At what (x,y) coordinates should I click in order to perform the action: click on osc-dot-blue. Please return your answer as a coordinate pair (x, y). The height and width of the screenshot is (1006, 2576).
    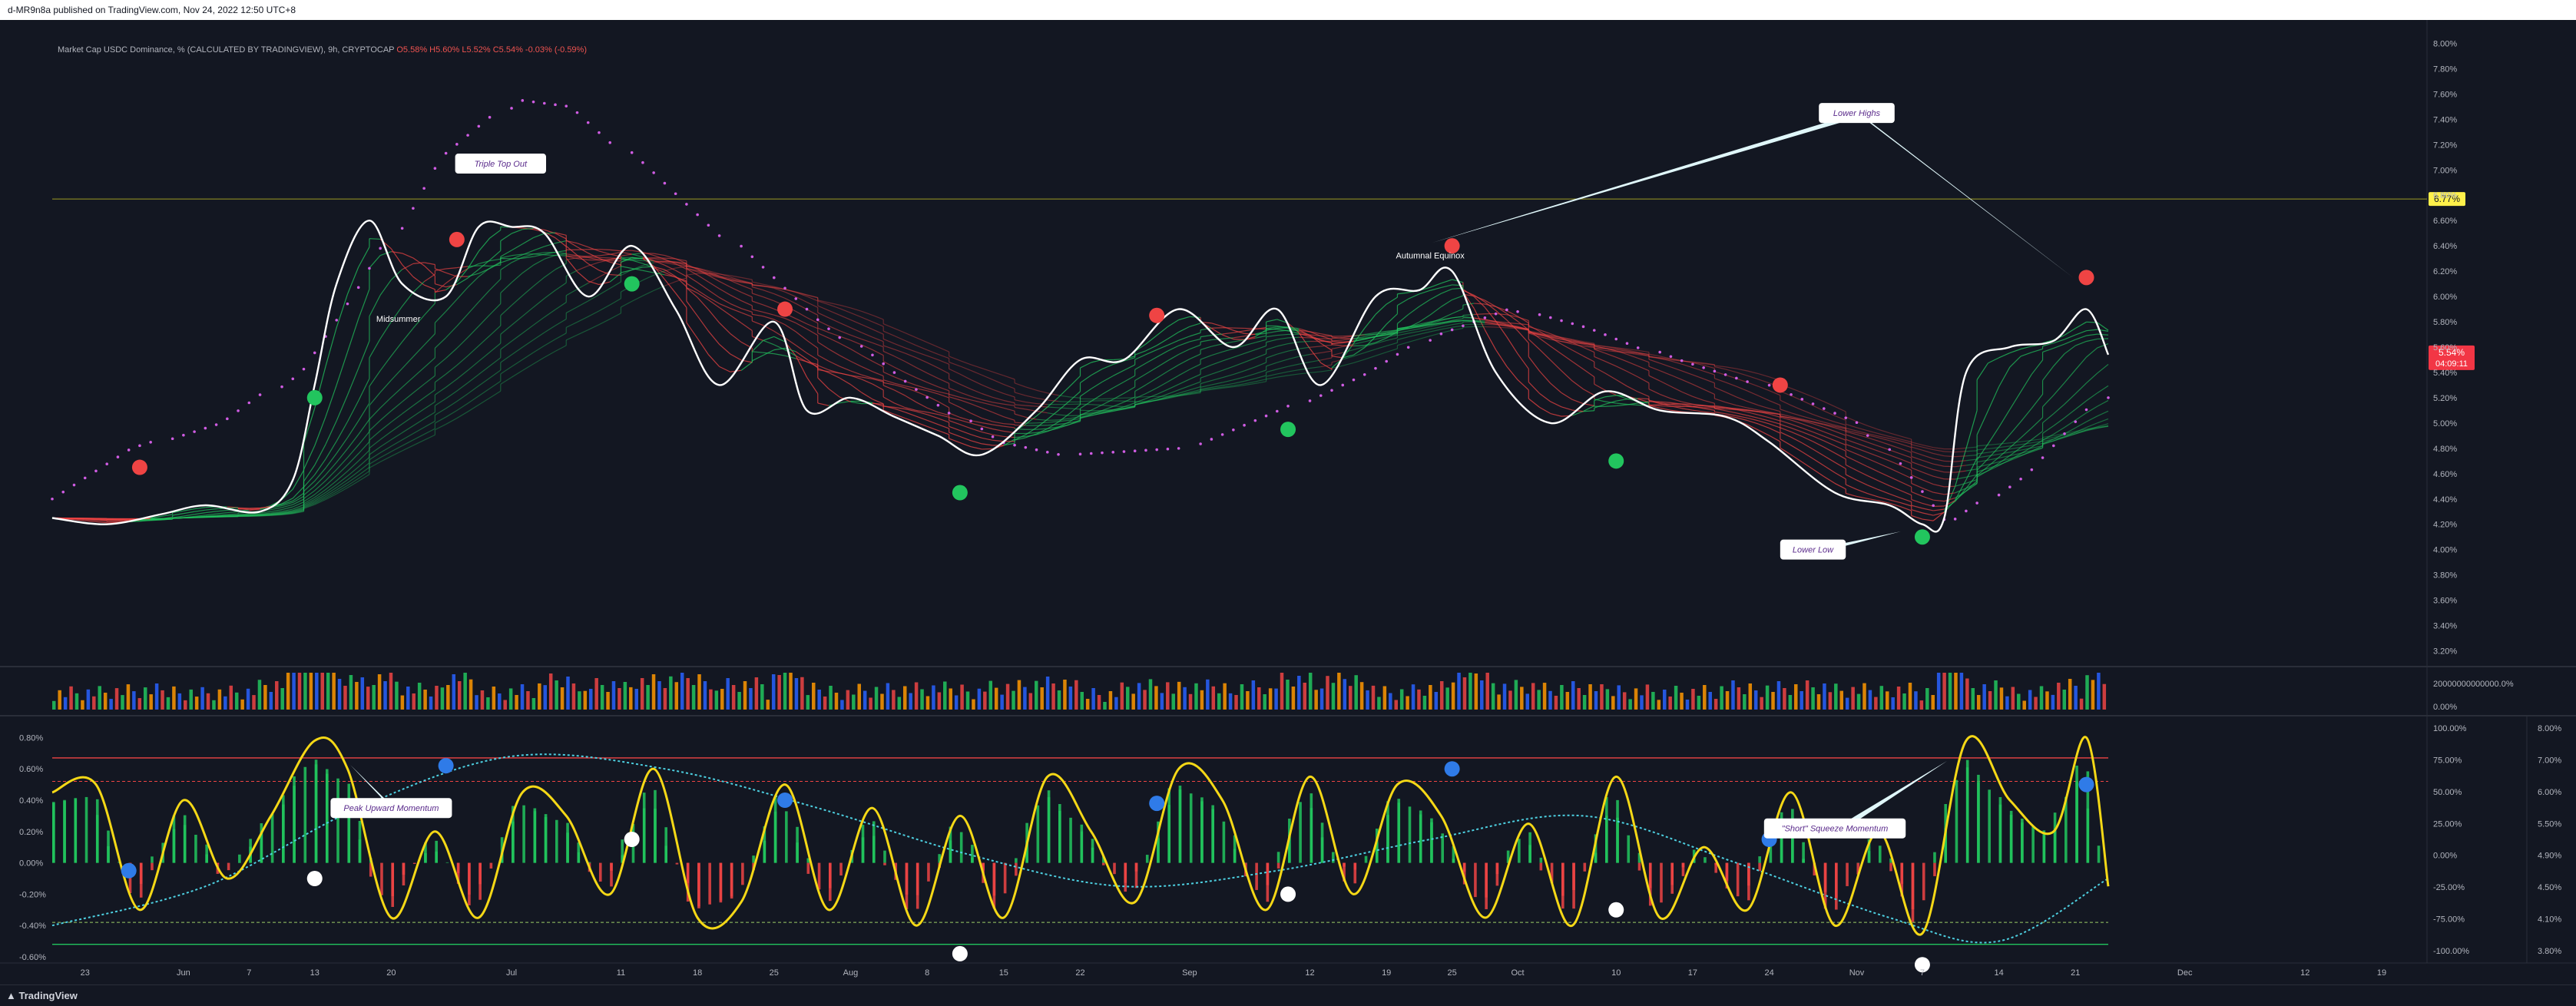
    Looking at the image, I should click on (785, 800).